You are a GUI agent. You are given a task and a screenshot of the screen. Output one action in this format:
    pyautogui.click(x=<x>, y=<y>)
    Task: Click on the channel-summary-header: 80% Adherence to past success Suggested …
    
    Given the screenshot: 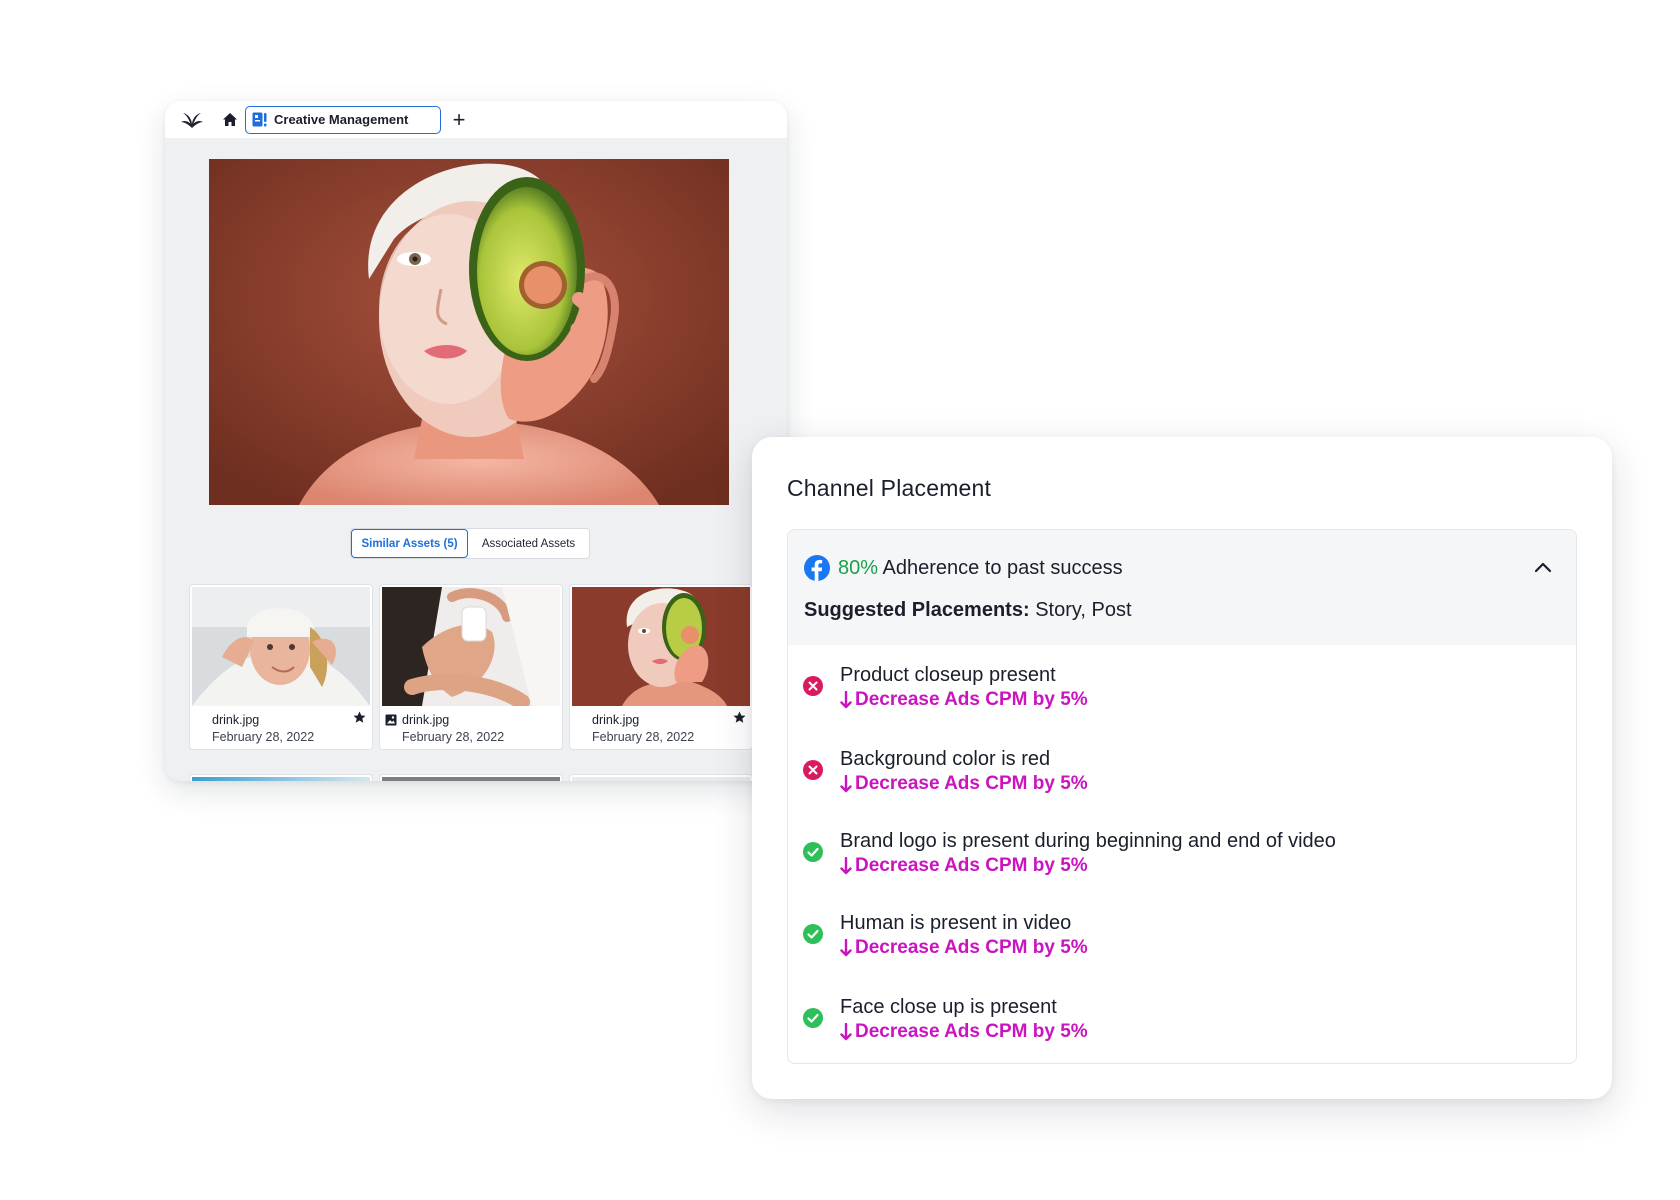 What is the action you would take?
    pyautogui.click(x=1182, y=587)
    